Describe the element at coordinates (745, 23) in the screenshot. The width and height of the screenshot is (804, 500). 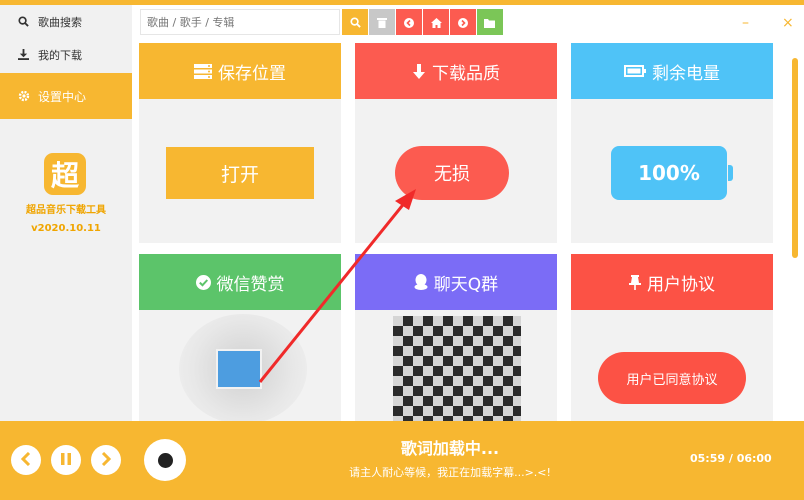
I see `minimize-button: –` at that location.